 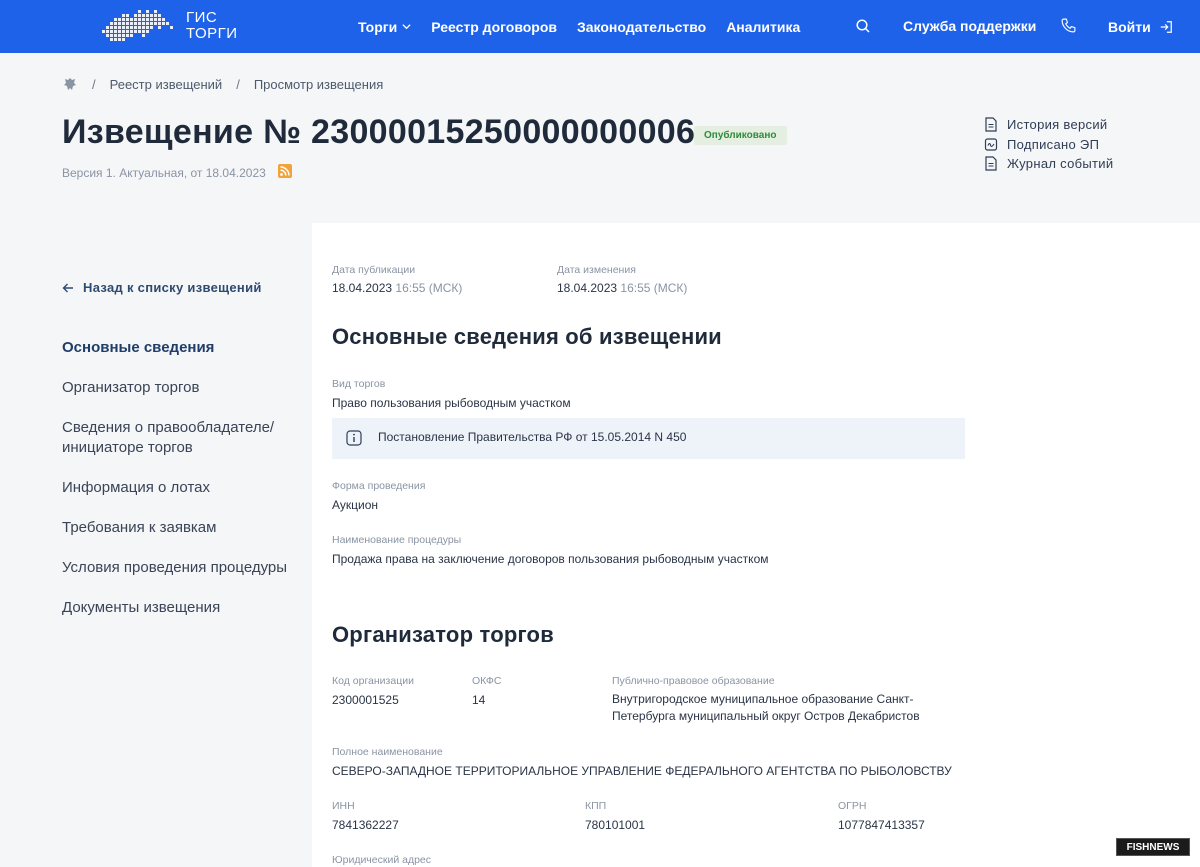 I want to click on logo: ГИС ТОРГИ, so click(x=169, y=26).